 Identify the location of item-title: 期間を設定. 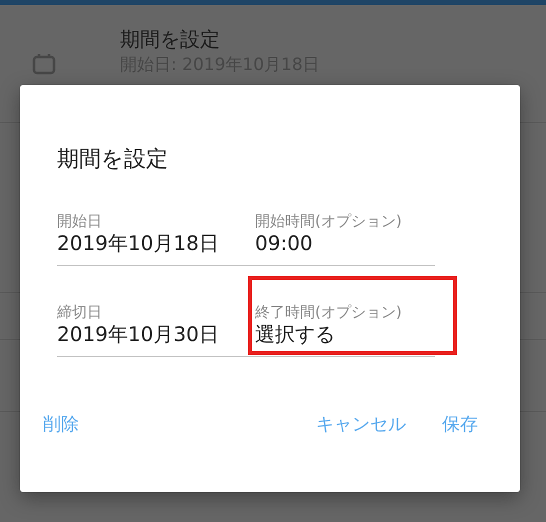
(170, 39).